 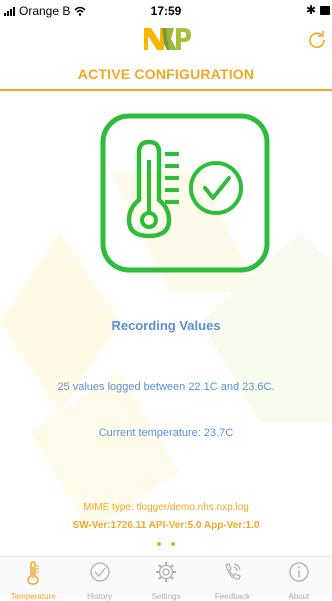 What do you see at coordinates (99, 572) in the screenshot?
I see `clock-icon` at bounding box center [99, 572].